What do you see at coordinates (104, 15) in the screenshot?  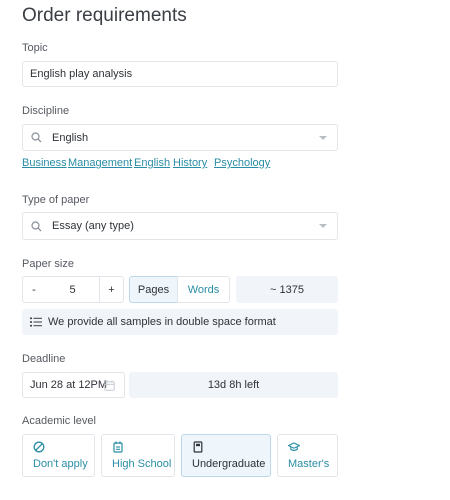 I see `page-title: Order requirements` at bounding box center [104, 15].